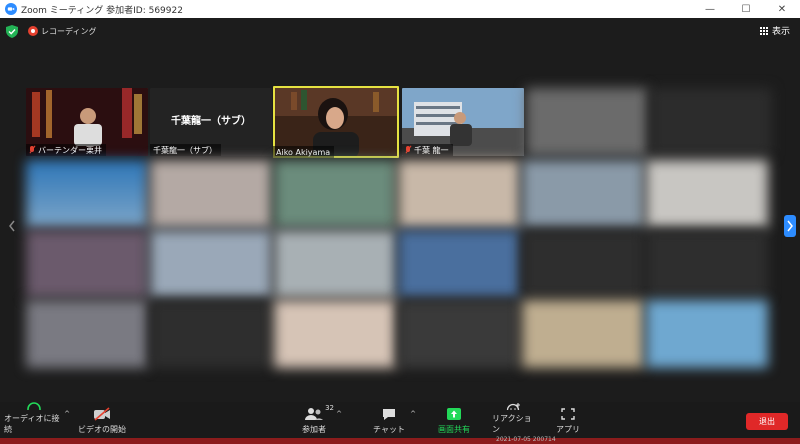 This screenshot has height=444, width=800. I want to click on start-video-button: ビデオの開始, so click(102, 420).